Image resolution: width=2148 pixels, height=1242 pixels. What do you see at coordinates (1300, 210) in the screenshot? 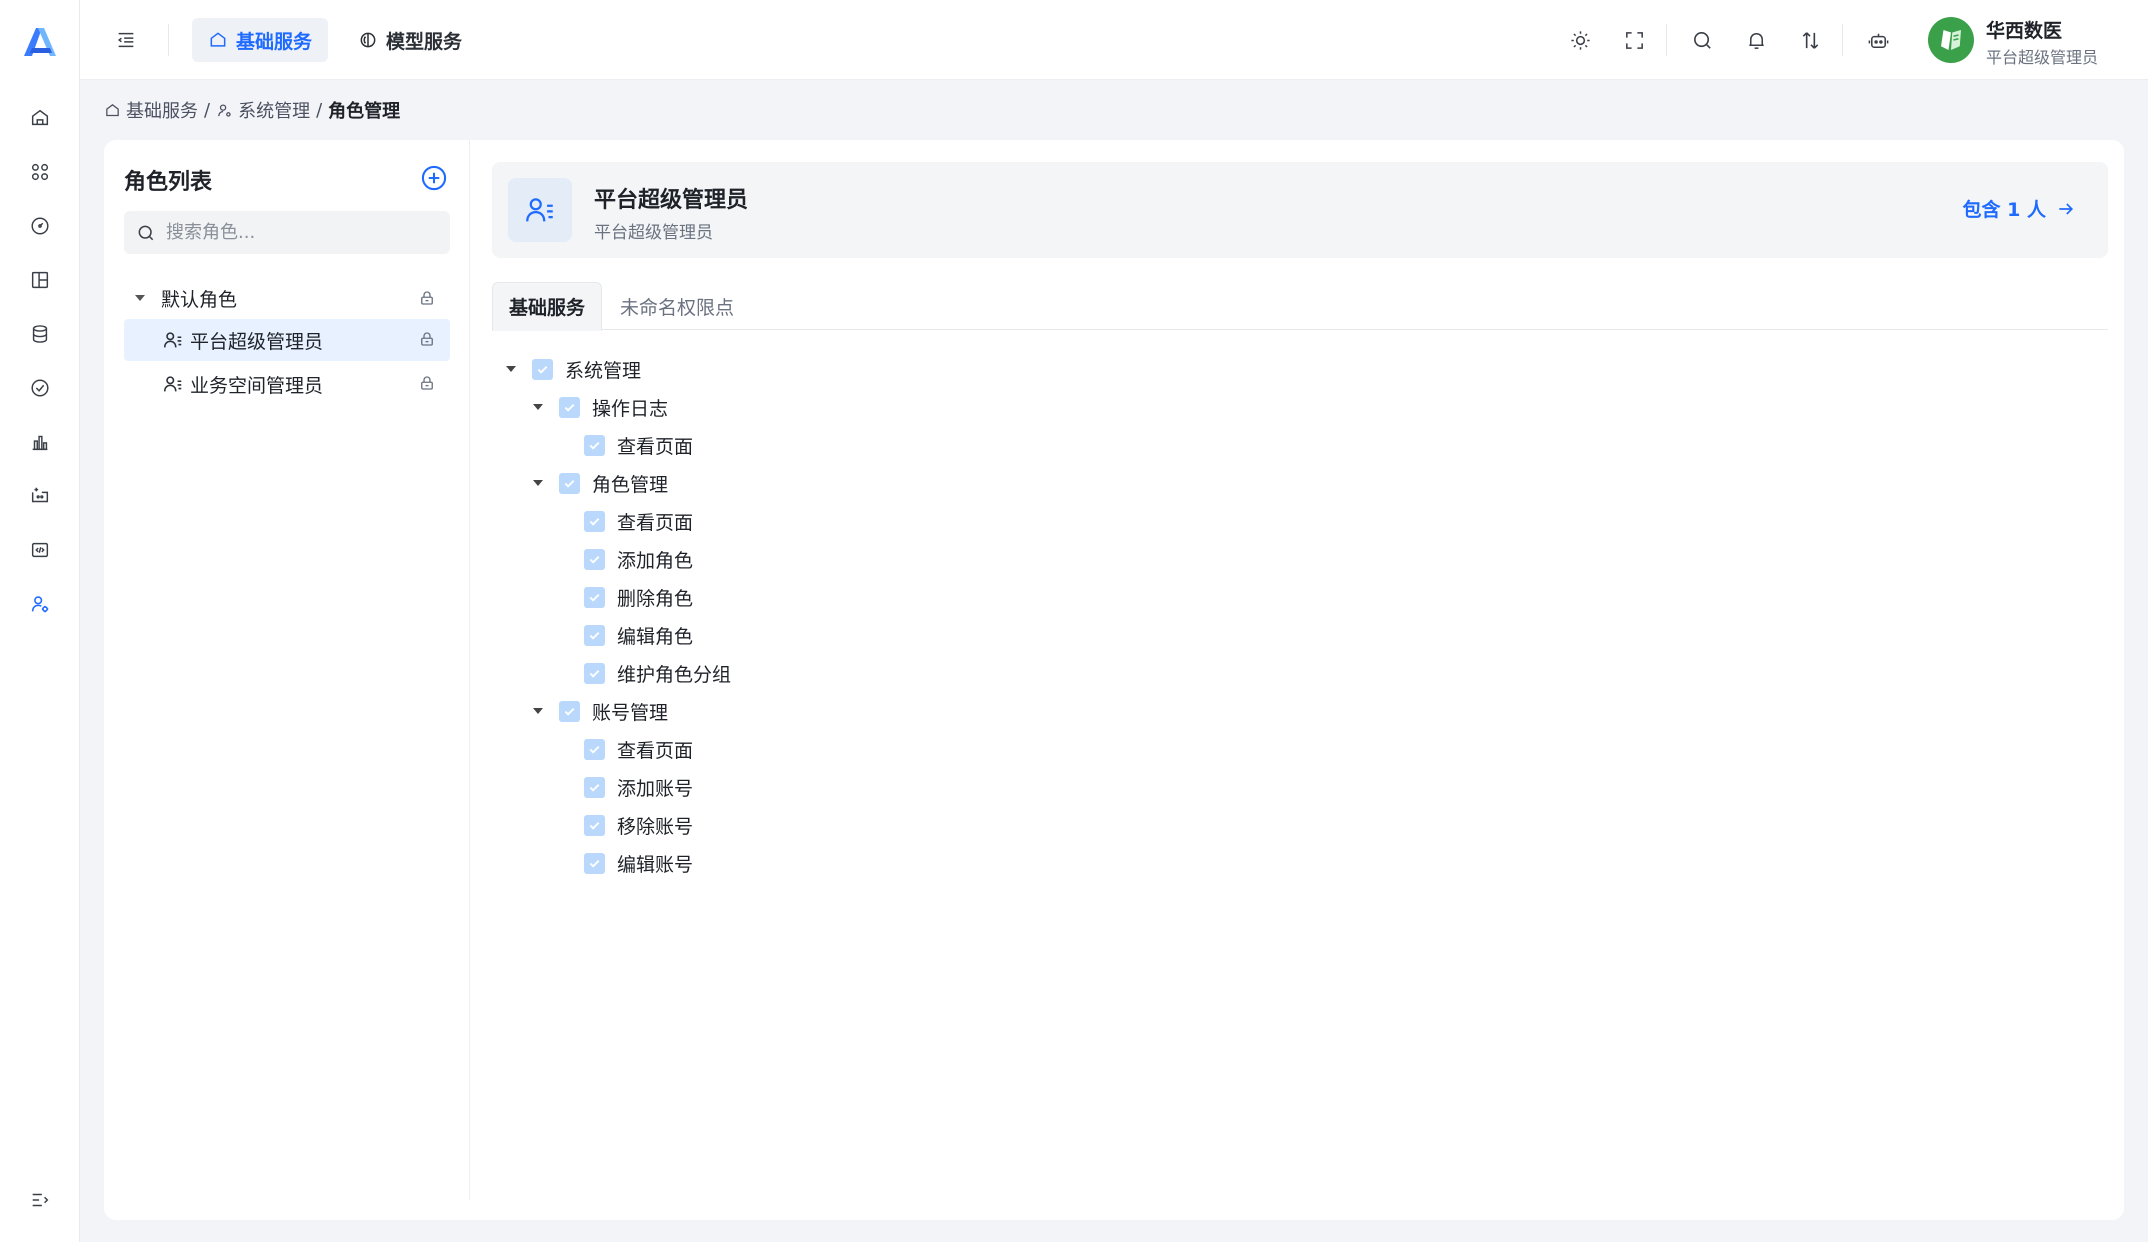
I see `role-header: 平台超级管理员 平台超级管理员 包含 1 人` at bounding box center [1300, 210].